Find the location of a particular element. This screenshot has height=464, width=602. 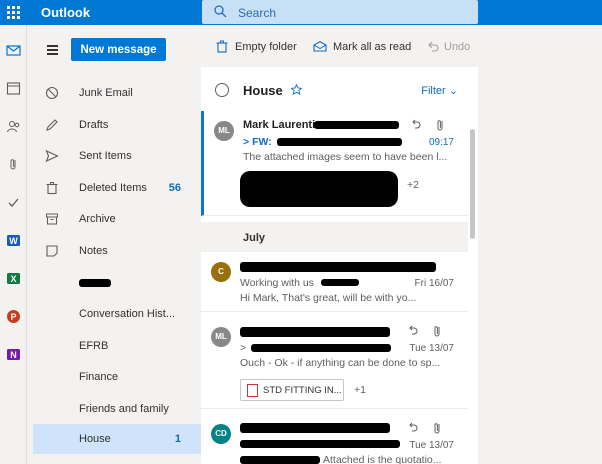

svg-text: P is located at coordinates (13, 317).